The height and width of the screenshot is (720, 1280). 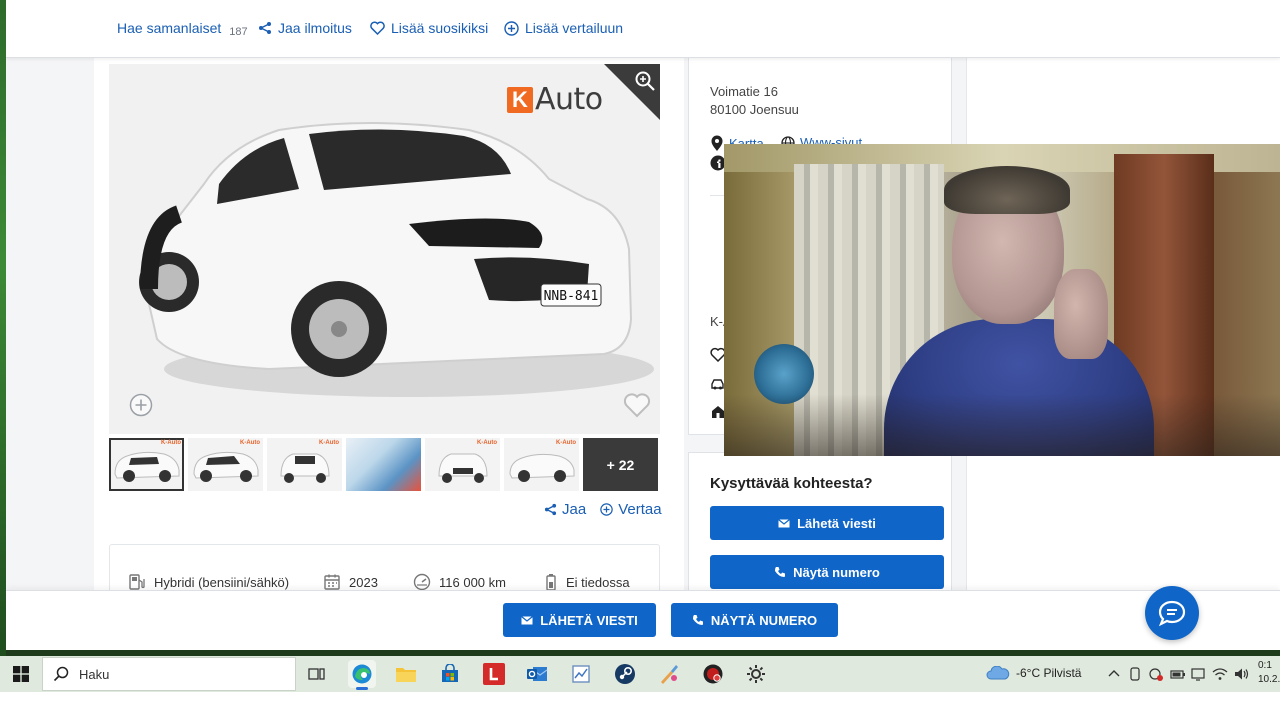 I want to click on add-favorite-label: Lisää suosikiksi, so click(x=440, y=28).